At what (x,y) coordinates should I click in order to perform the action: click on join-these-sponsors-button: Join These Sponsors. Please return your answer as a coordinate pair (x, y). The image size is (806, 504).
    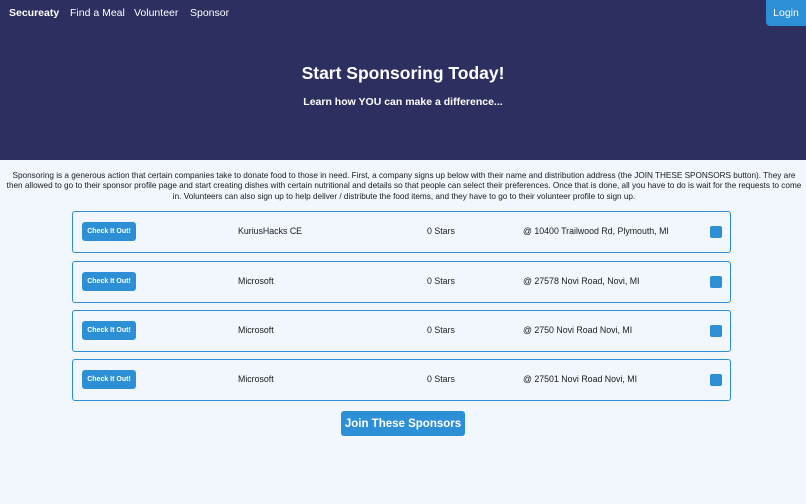
    Looking at the image, I should click on (403, 423).